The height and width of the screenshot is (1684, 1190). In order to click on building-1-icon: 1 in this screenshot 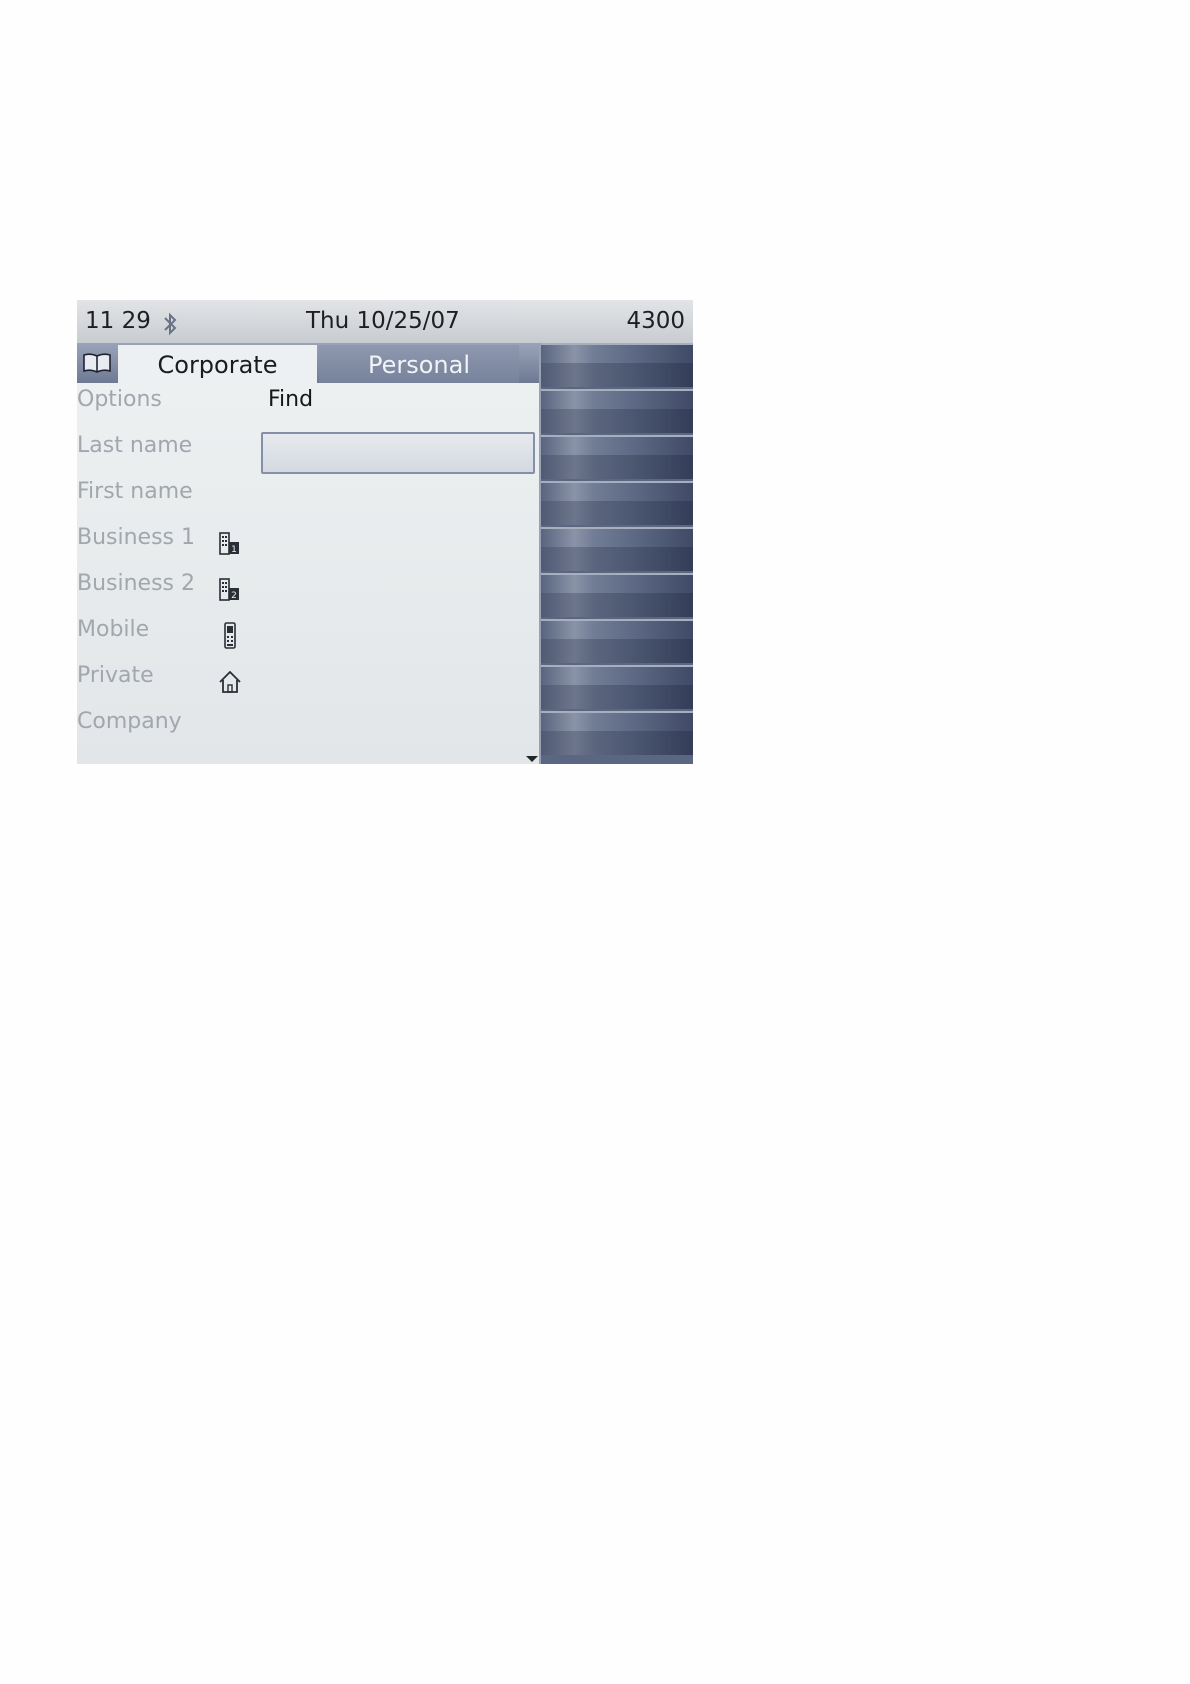, I will do `click(230, 544)`.